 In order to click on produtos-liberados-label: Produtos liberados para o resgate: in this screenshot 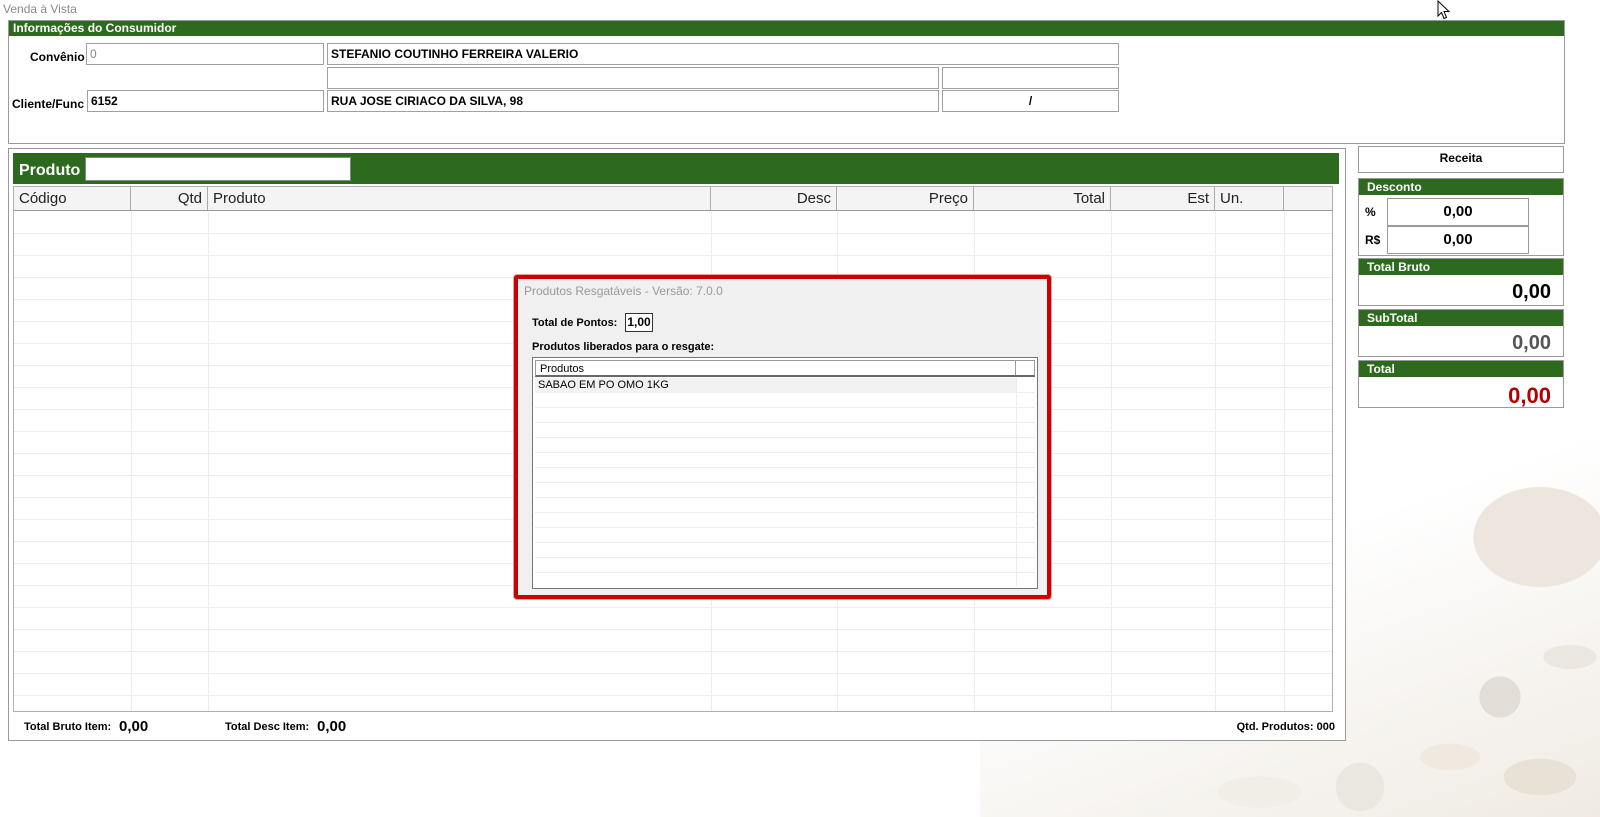, I will do `click(623, 347)`.